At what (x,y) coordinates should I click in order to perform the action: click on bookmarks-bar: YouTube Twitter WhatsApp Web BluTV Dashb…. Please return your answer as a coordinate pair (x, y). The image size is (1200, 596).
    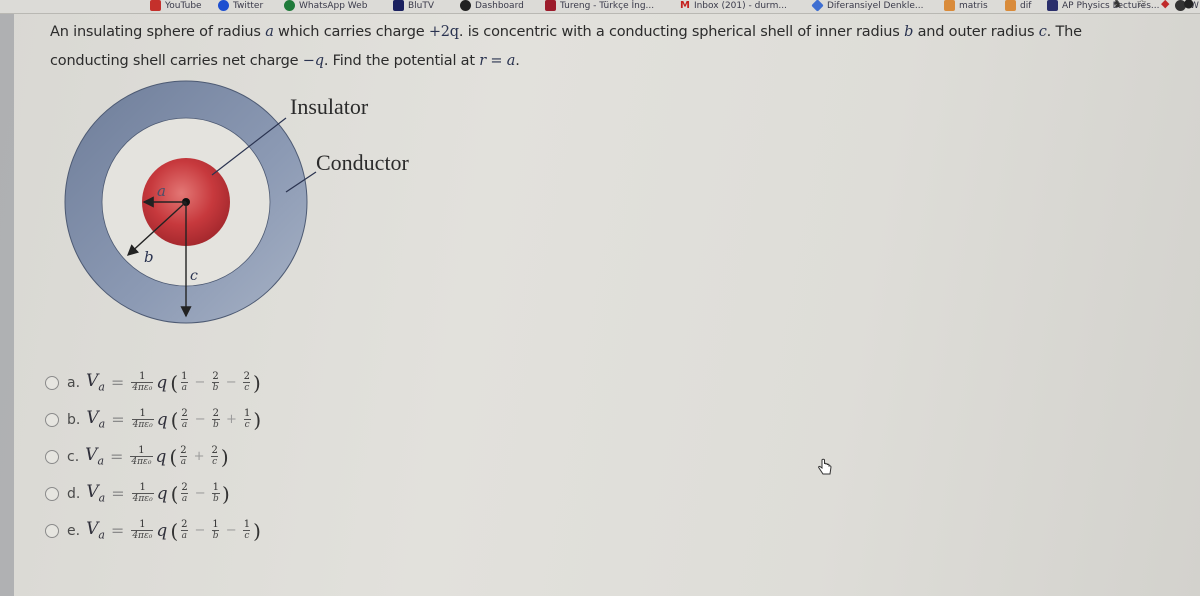
    Looking at the image, I should click on (600, 7).